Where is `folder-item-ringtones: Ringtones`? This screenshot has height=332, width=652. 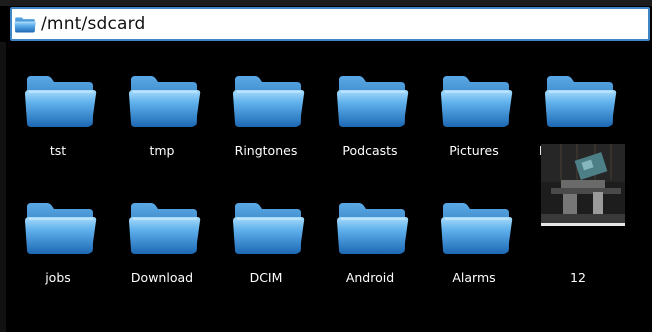
folder-item-ringtones: Ringtones is located at coordinates (266, 101).